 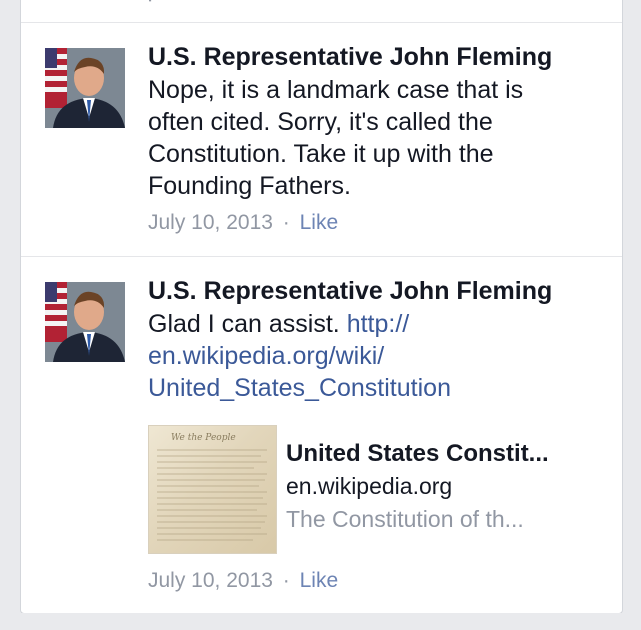 What do you see at coordinates (377, 388) in the screenshot?
I see `comment-link: United_States_Constitution` at bounding box center [377, 388].